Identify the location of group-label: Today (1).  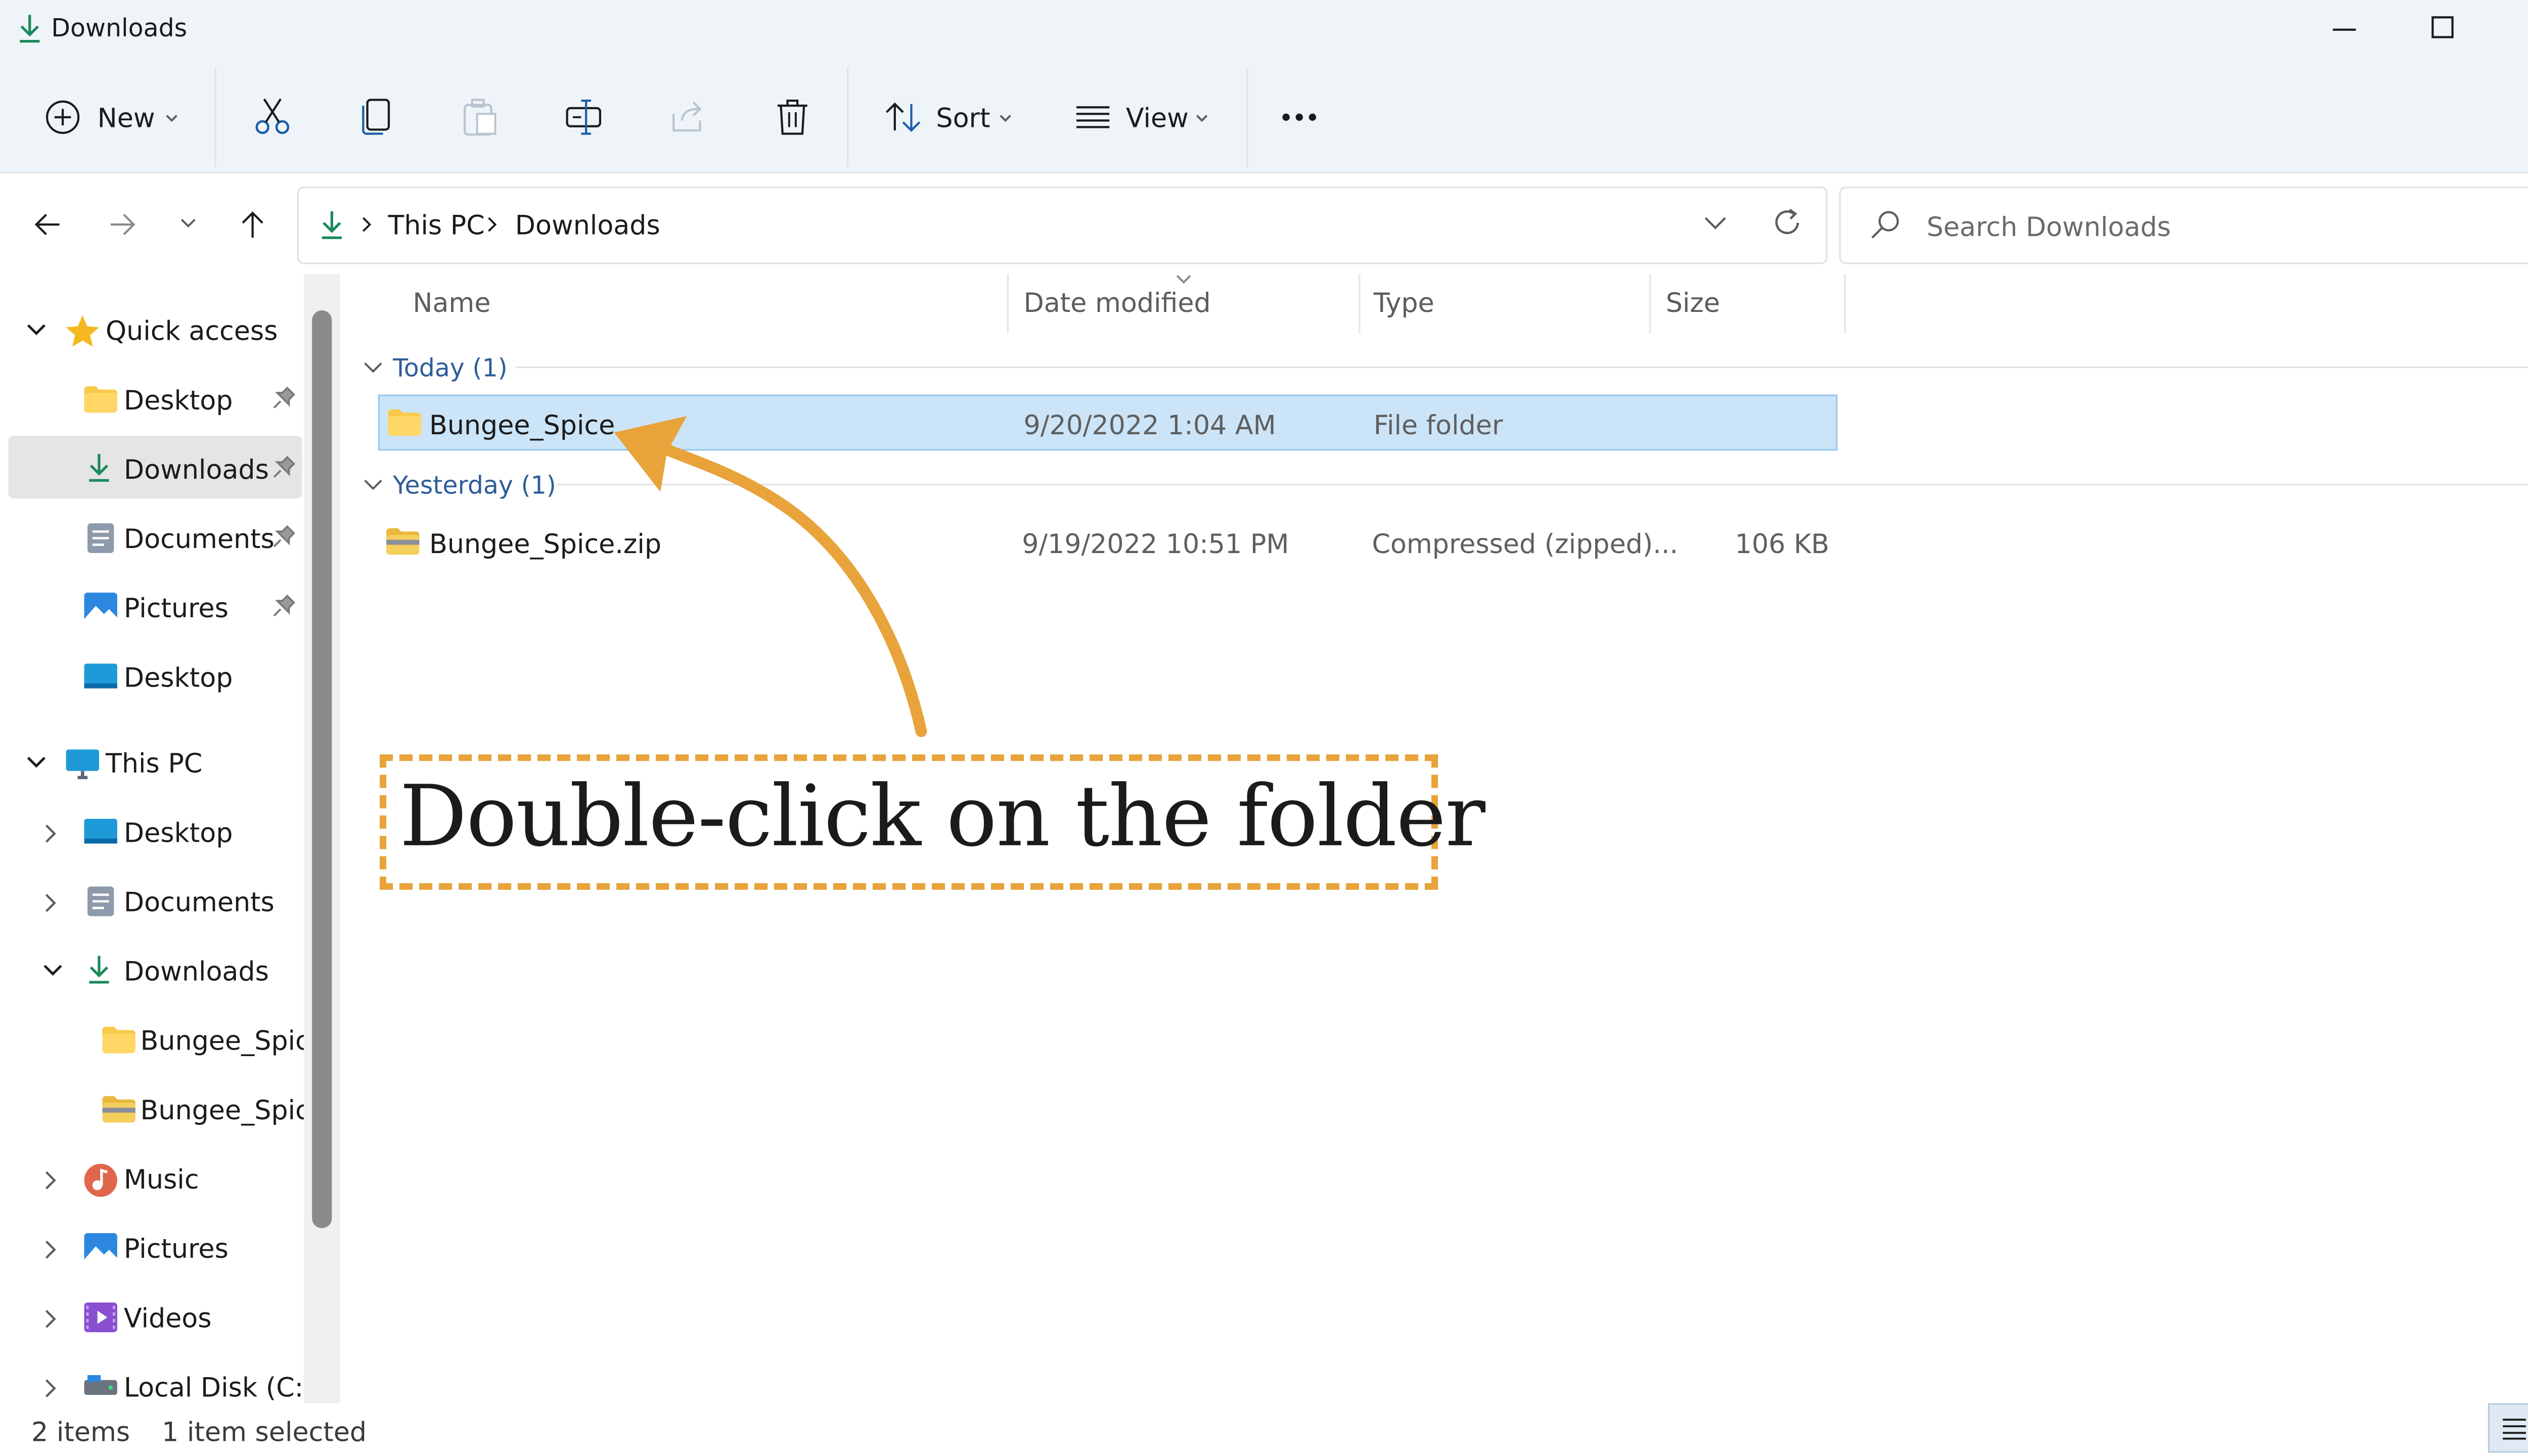
(451, 368).